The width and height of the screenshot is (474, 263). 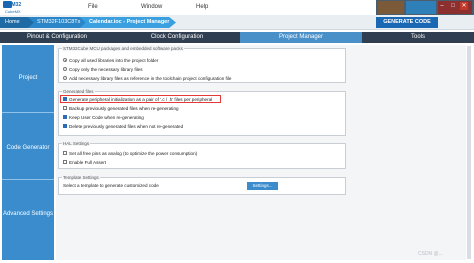 I want to click on sidebar-item-advanced-settings: Advanced Settings, so click(x=28, y=214).